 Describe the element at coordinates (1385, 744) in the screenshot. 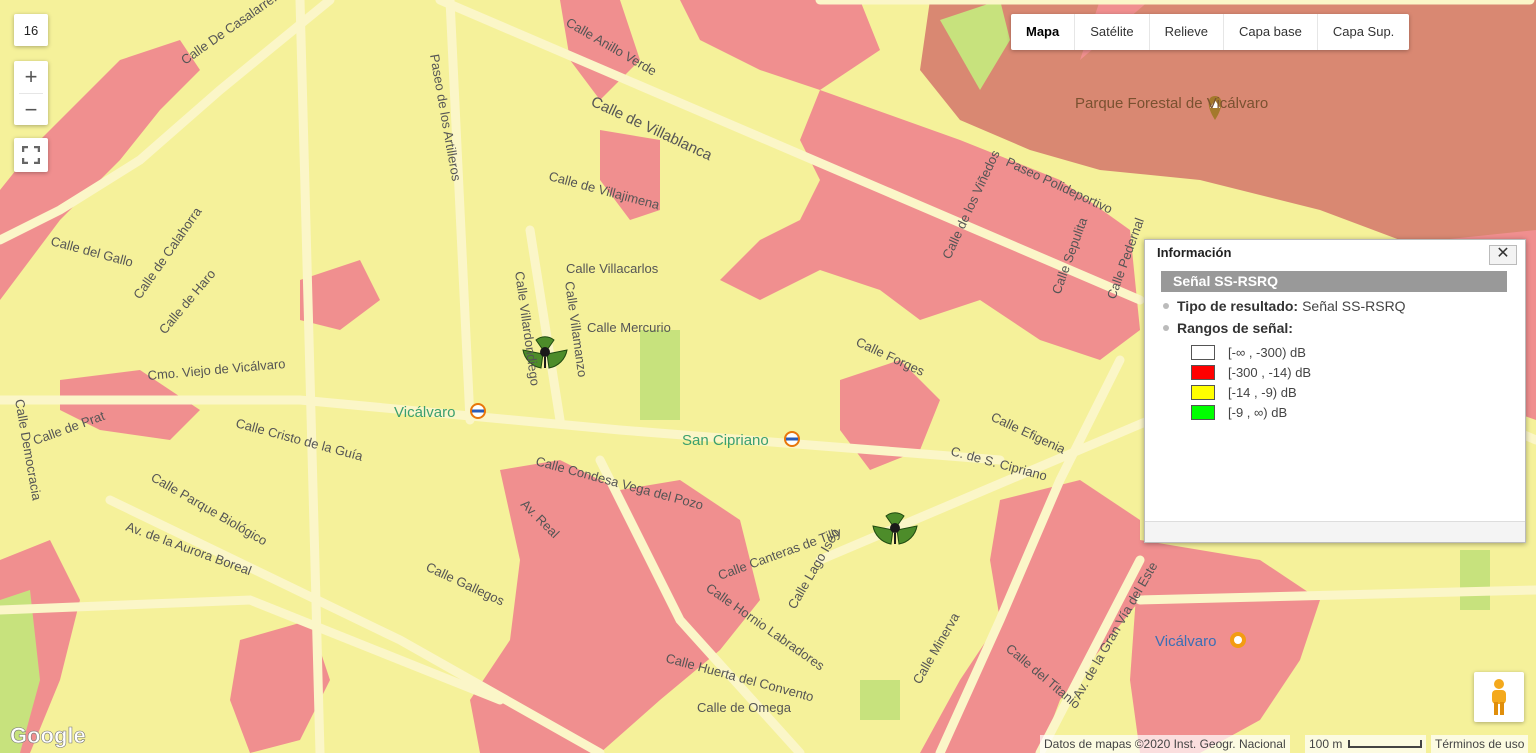

I see `scale-line` at that location.